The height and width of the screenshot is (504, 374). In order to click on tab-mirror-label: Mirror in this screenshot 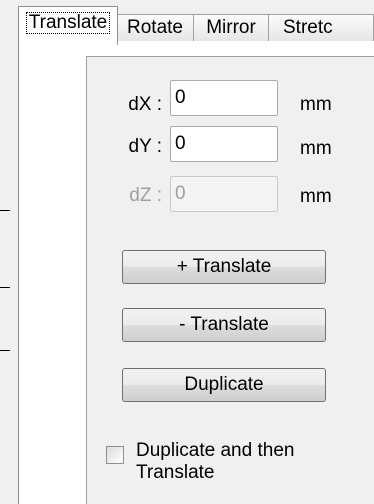, I will do `click(231, 27)`.